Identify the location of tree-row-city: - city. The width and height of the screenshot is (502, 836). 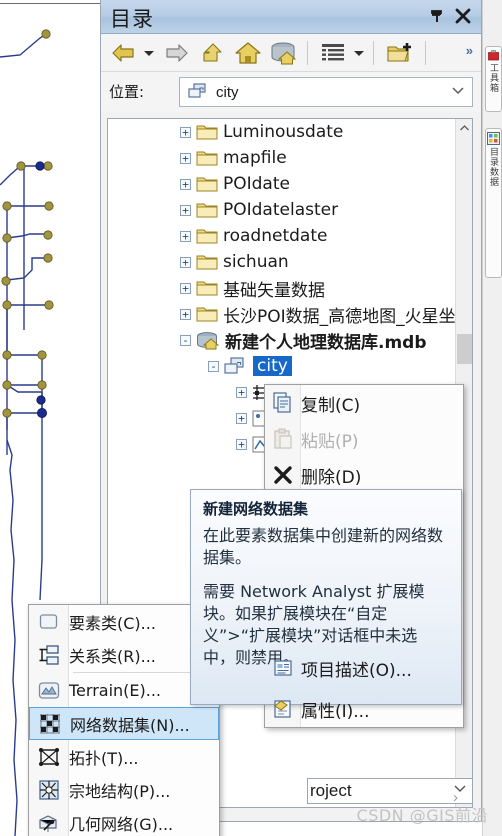
(281, 366).